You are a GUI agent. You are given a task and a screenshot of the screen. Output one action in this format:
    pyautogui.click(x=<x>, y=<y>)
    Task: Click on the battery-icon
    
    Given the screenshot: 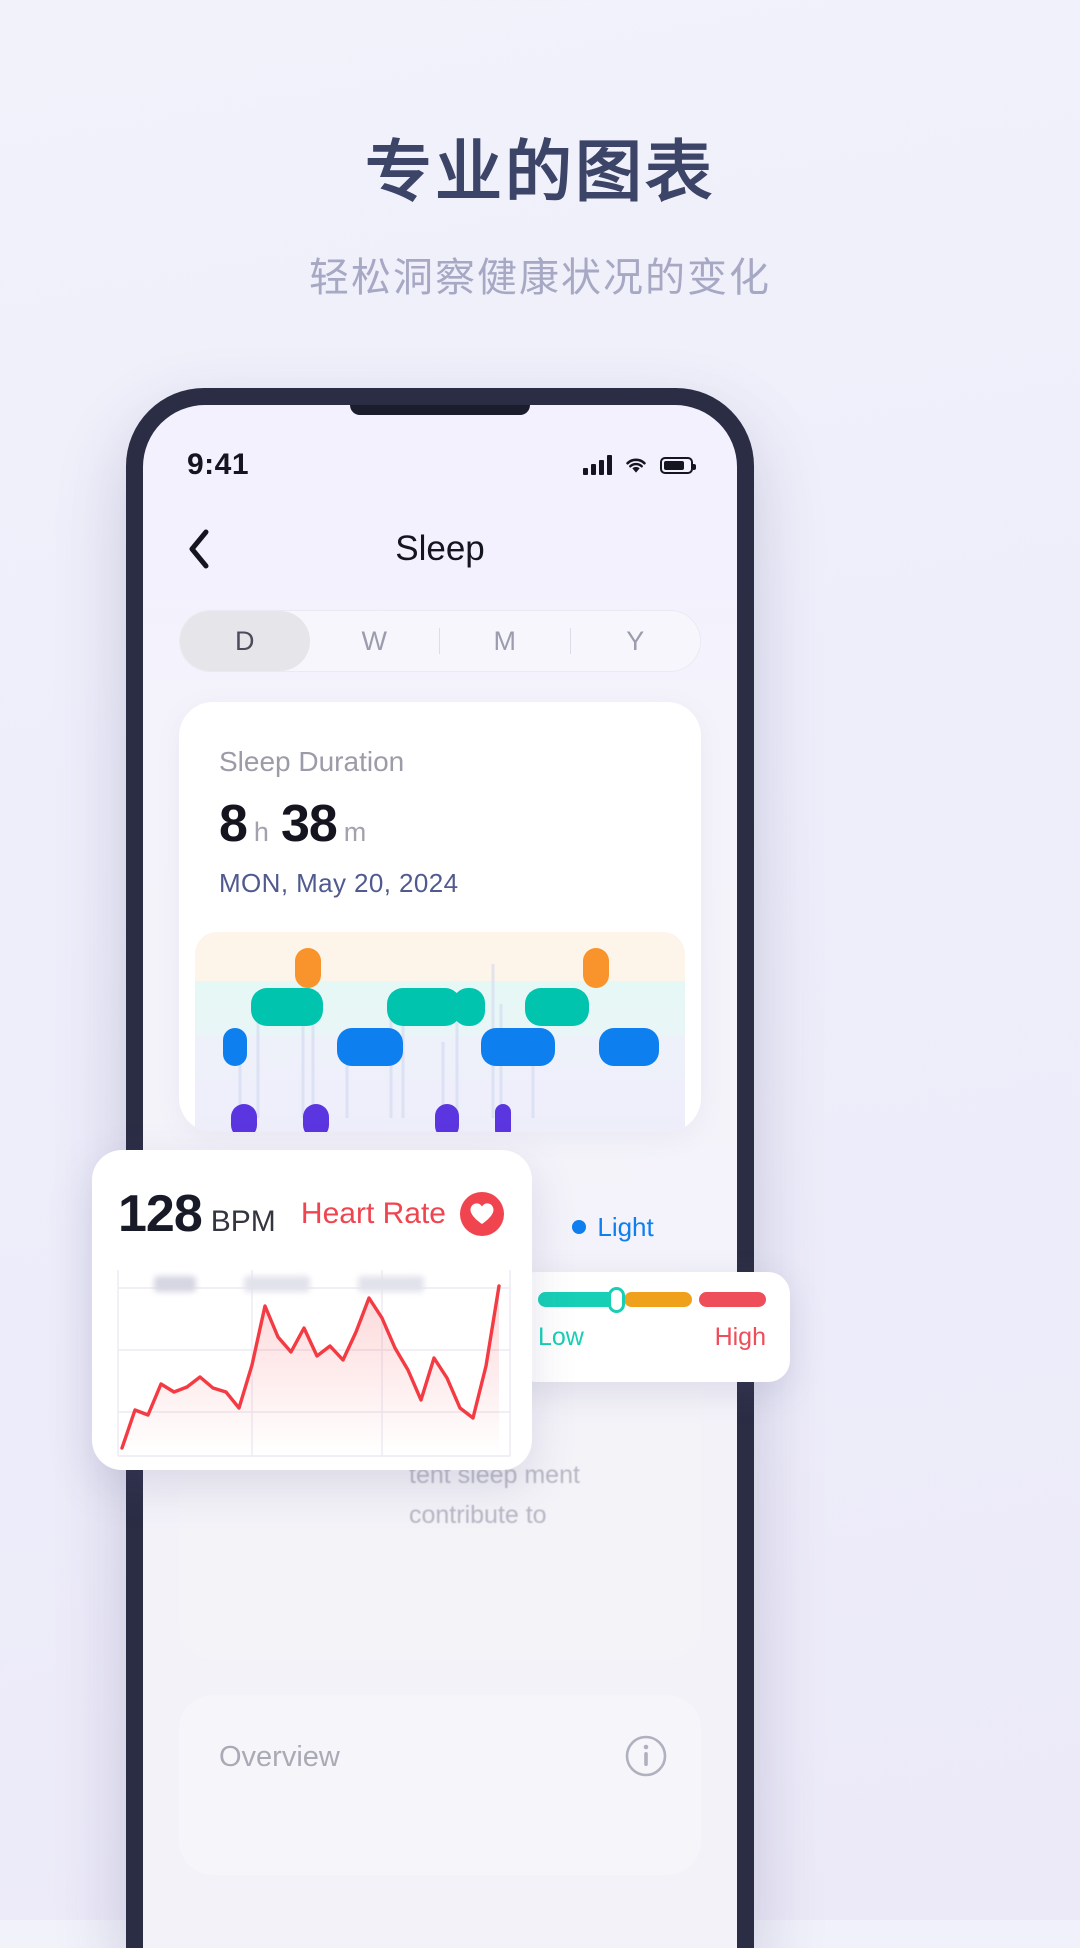 What is the action you would take?
    pyautogui.click(x=678, y=465)
    